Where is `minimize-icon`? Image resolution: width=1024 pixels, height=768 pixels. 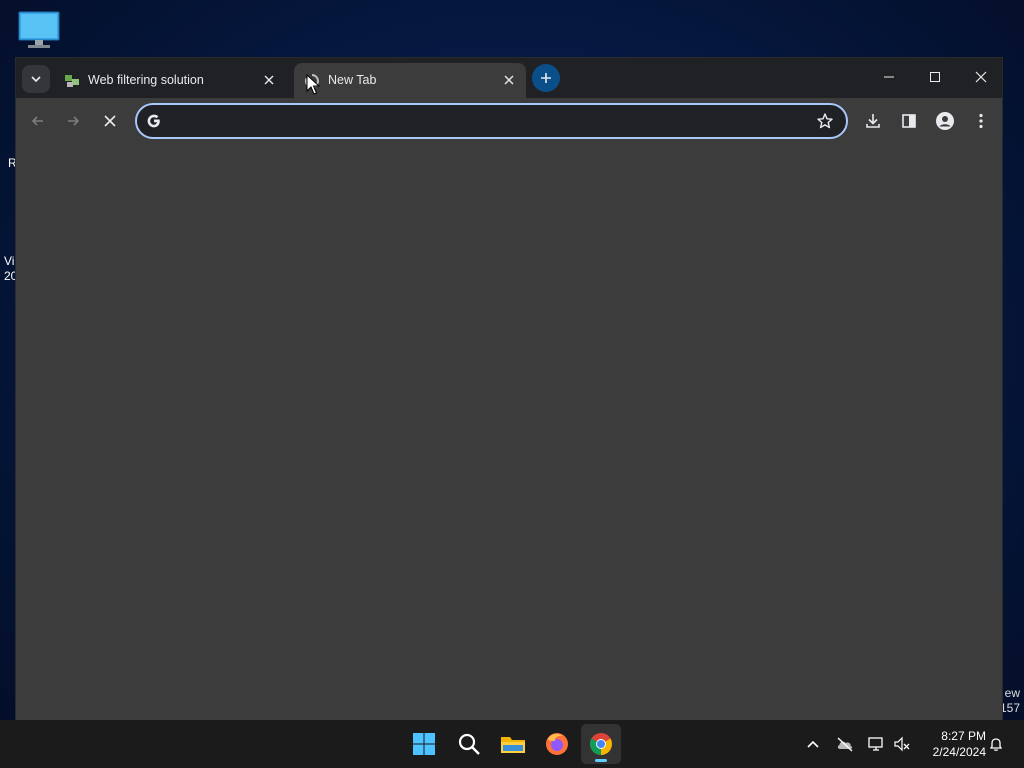
minimize-icon is located at coordinates (889, 77).